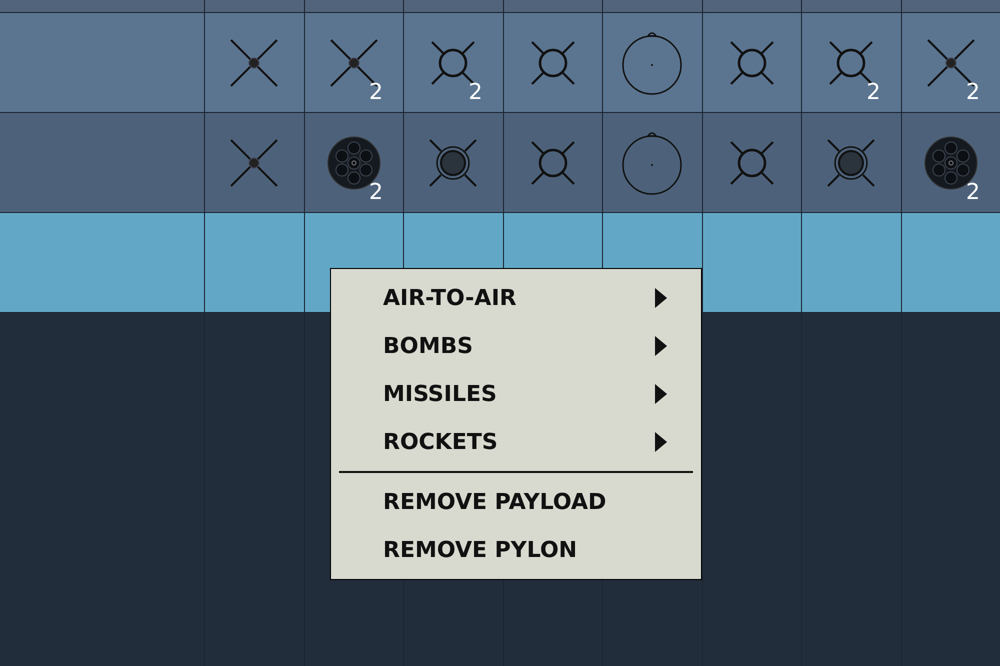  Describe the element at coordinates (516, 298) in the screenshot. I see `menu-item: AIR-TO-AIR` at that location.